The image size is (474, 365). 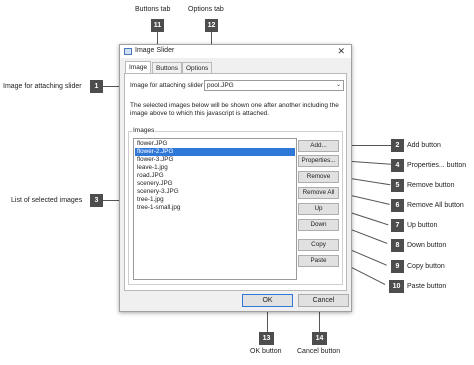 I want to click on callout-7-text: Up button, so click(x=422, y=225).